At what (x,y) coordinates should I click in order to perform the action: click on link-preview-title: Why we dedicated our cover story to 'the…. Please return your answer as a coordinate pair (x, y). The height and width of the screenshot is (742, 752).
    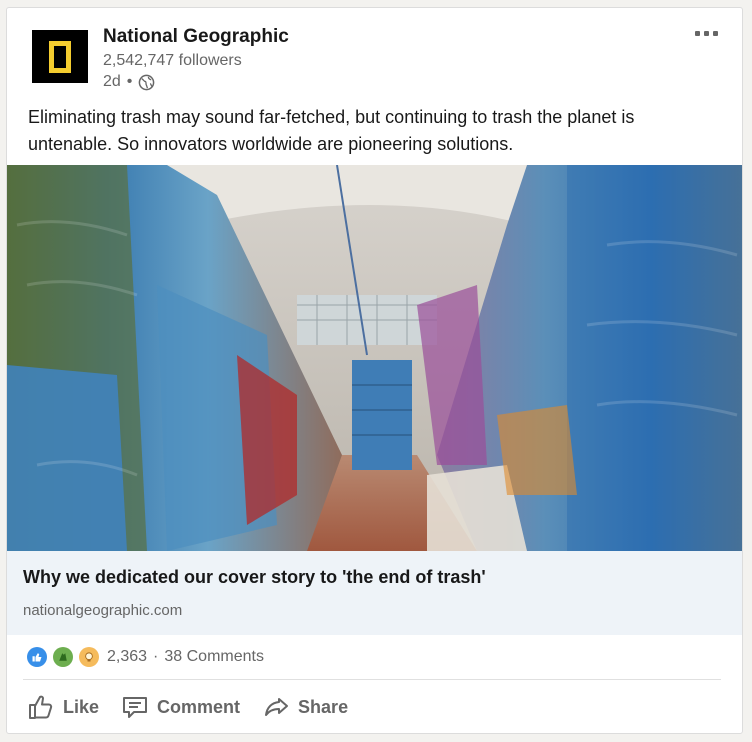
    Looking at the image, I should click on (254, 577).